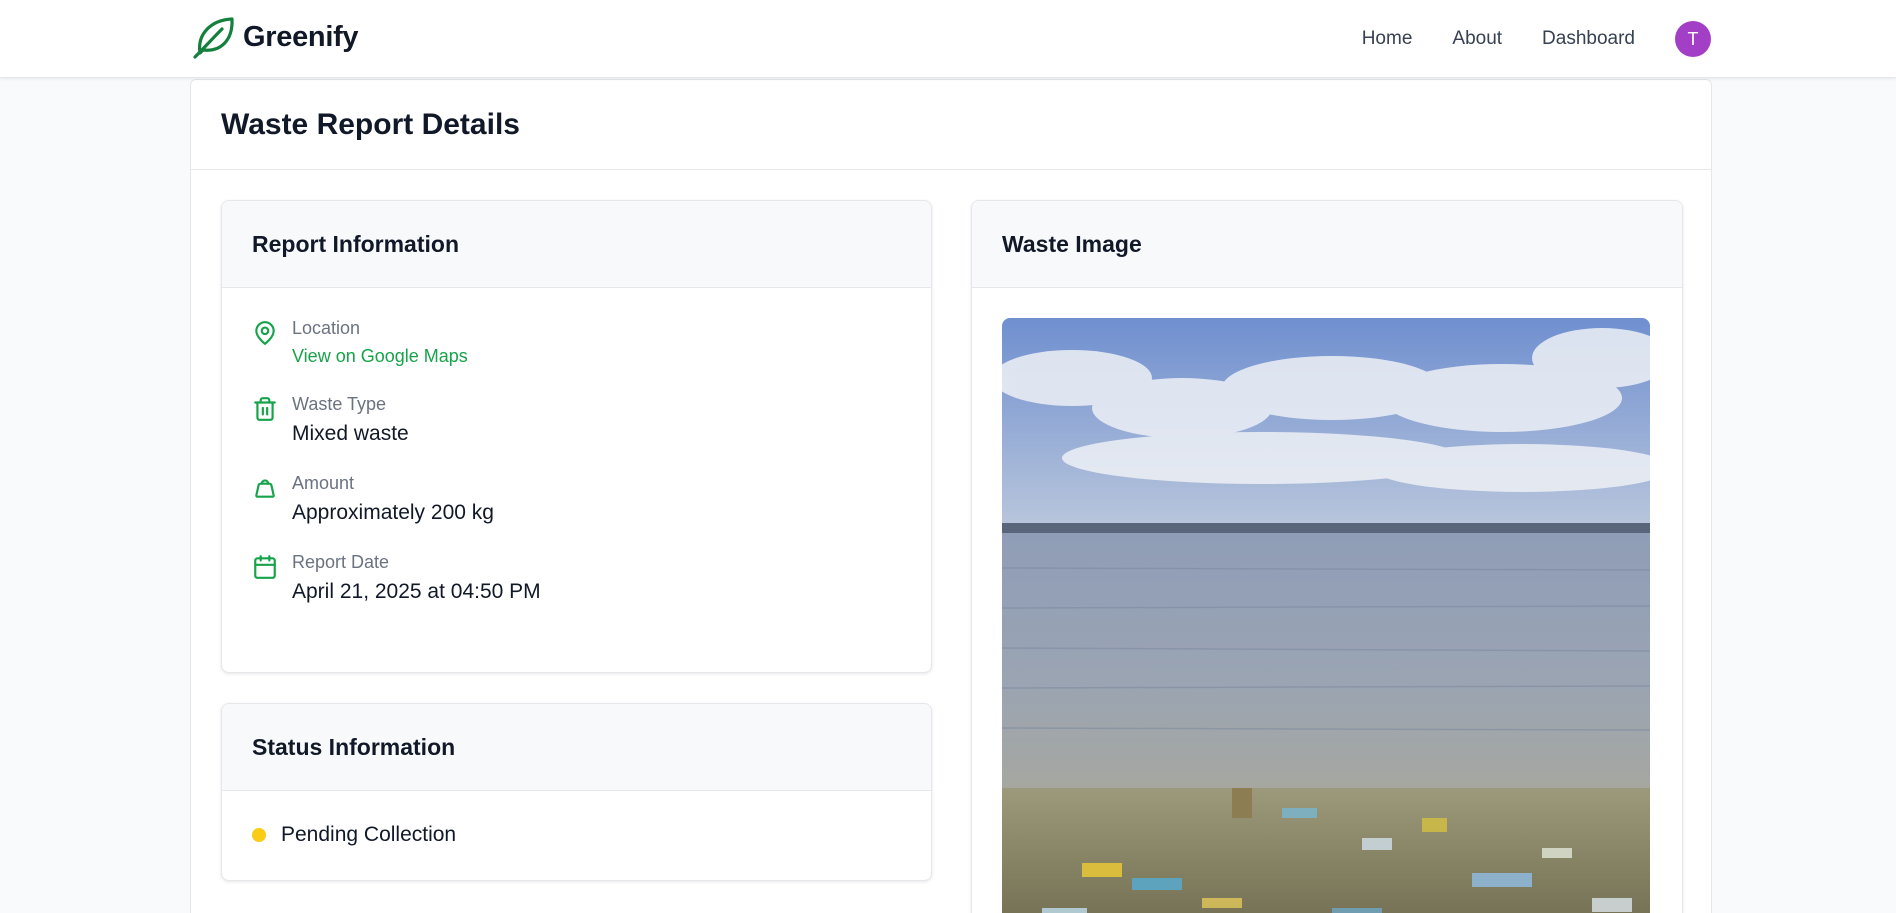 This screenshot has height=913, width=1896. Describe the element at coordinates (369, 834) in the screenshot. I see `status-text: Pending Collection` at that location.